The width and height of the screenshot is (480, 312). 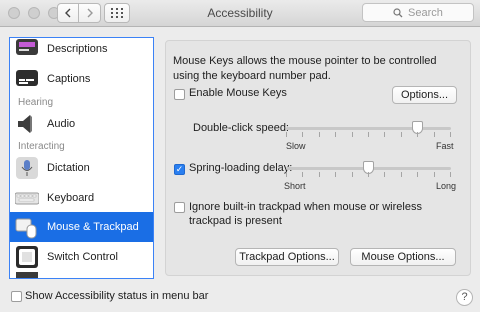 I want to click on sidebar-item-label: Dictation, so click(x=68, y=168).